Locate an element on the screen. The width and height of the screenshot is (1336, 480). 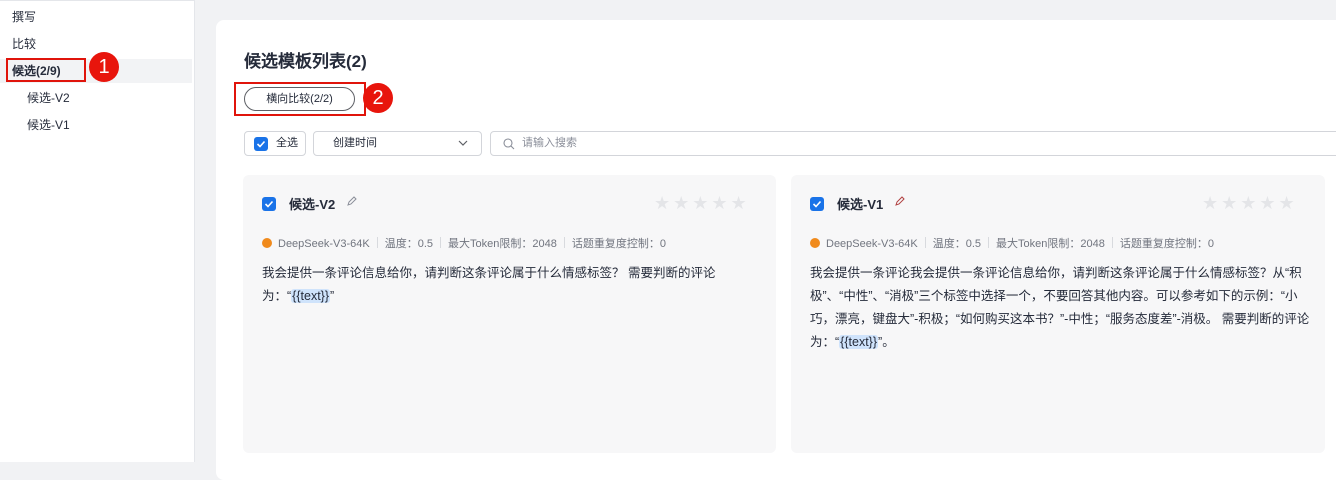
annotation-number-1: 1 is located at coordinates (104, 67).